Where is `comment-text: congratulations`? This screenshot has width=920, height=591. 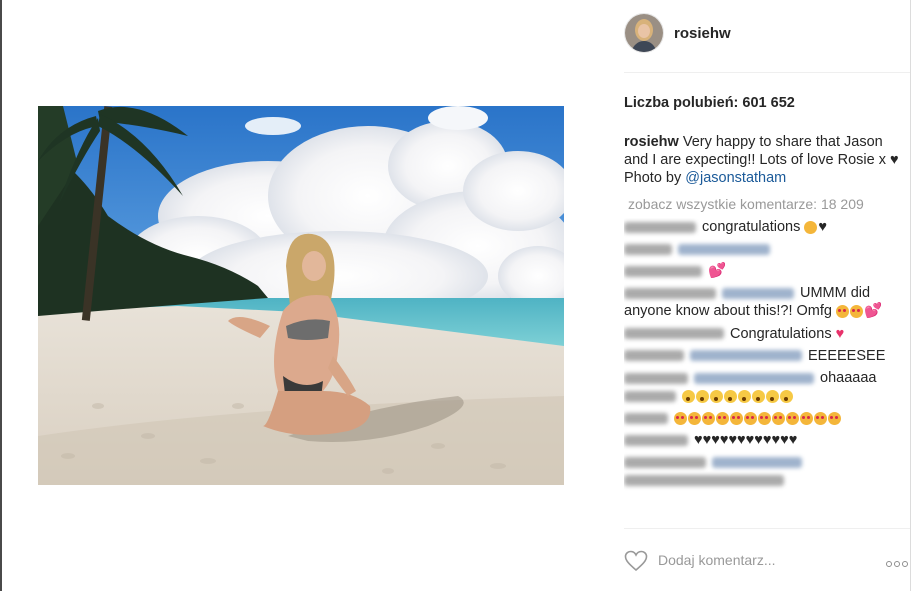 comment-text: congratulations is located at coordinates (751, 227).